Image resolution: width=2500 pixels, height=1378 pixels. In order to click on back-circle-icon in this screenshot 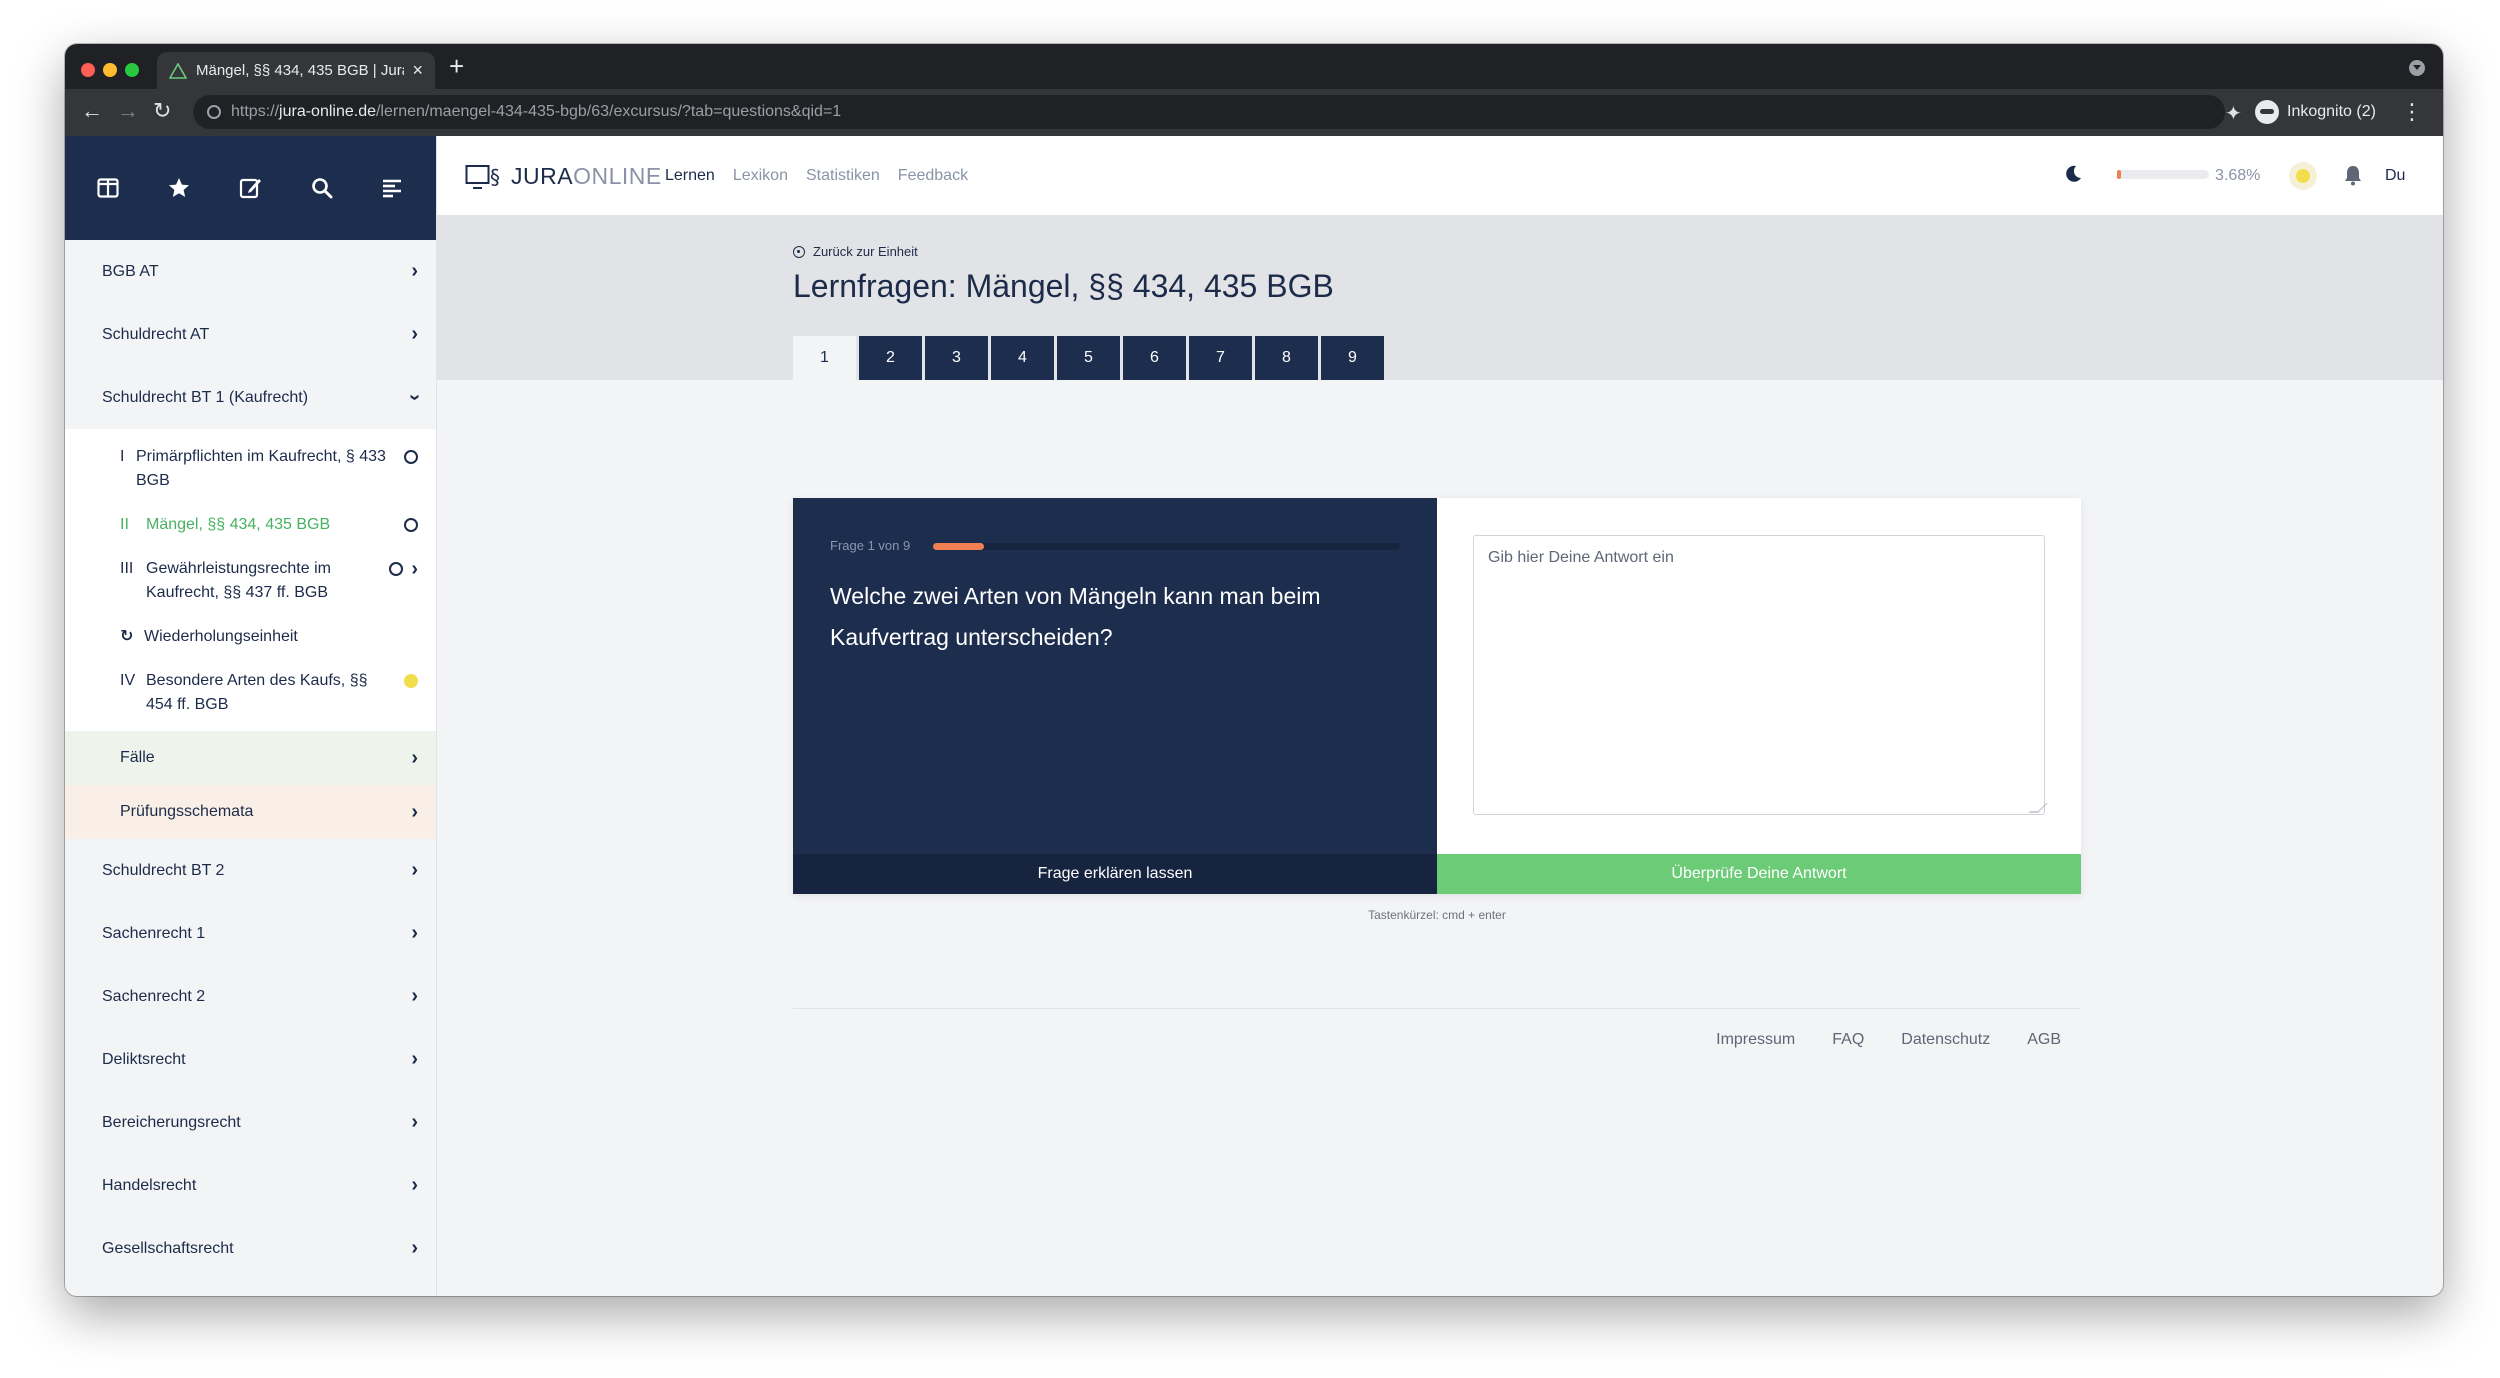, I will do `click(799, 251)`.